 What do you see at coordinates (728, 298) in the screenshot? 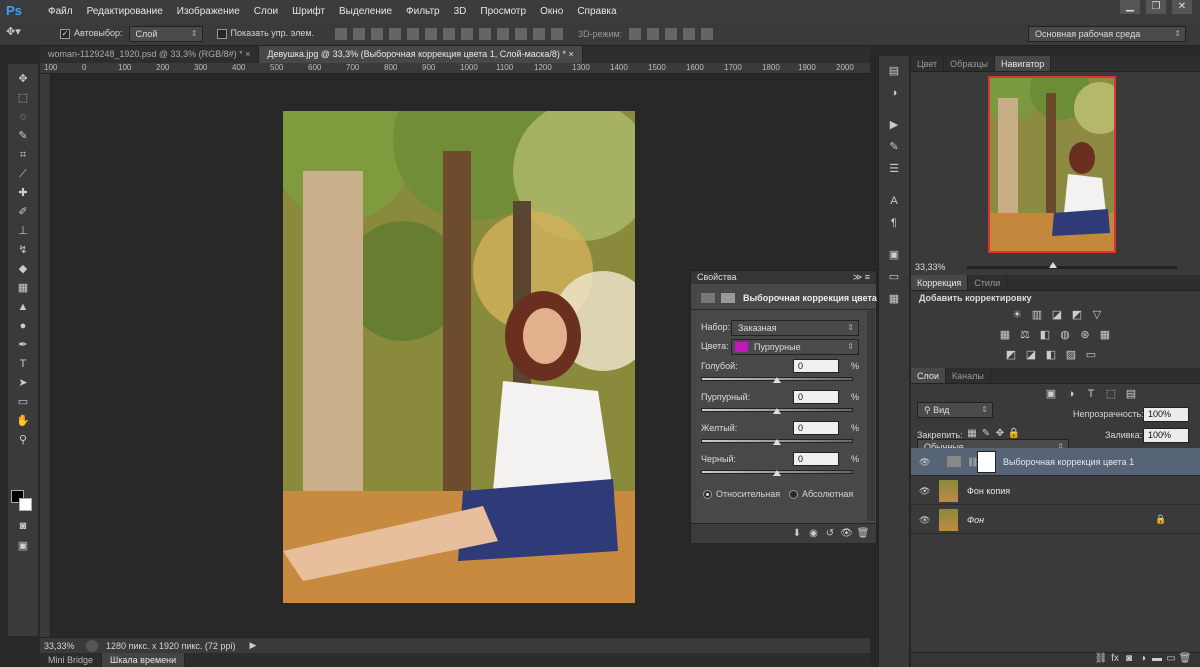
I see `mask-icon` at bounding box center [728, 298].